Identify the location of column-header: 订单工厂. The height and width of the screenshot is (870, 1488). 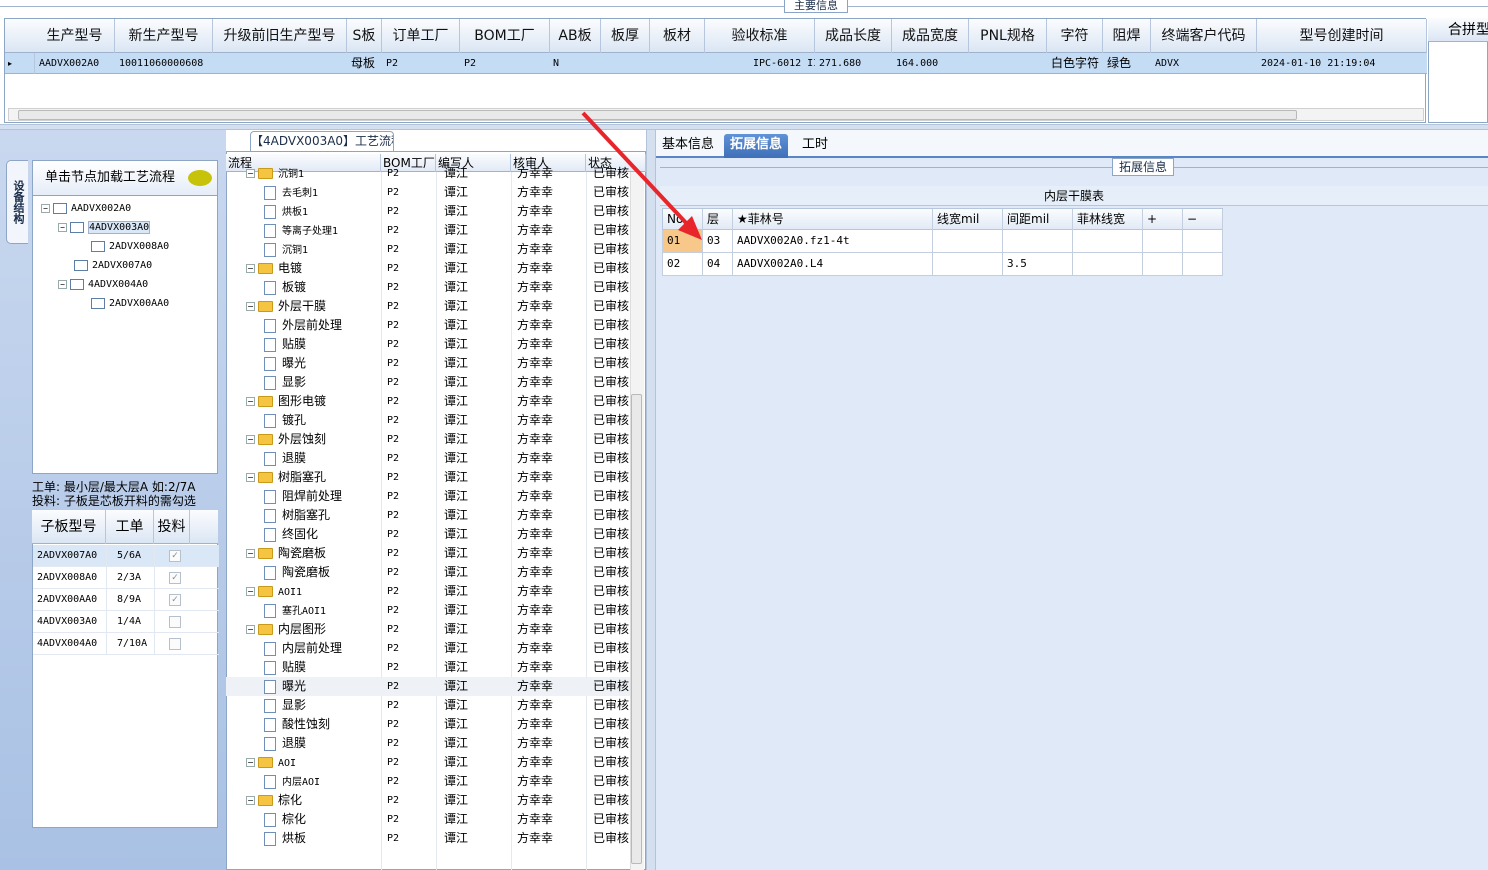
(421, 36).